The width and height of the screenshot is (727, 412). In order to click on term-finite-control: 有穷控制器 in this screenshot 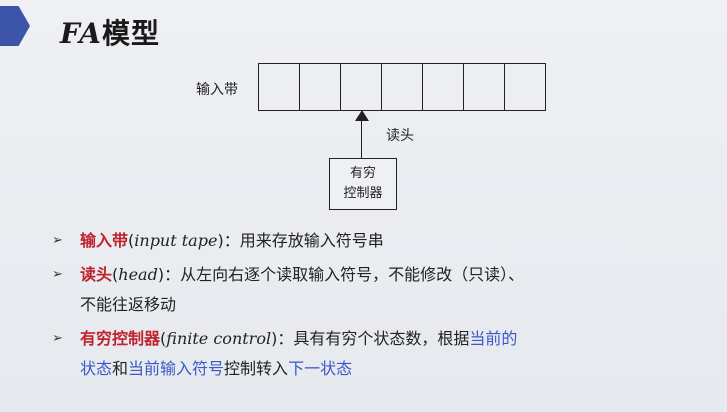, I will do `click(120, 338)`.